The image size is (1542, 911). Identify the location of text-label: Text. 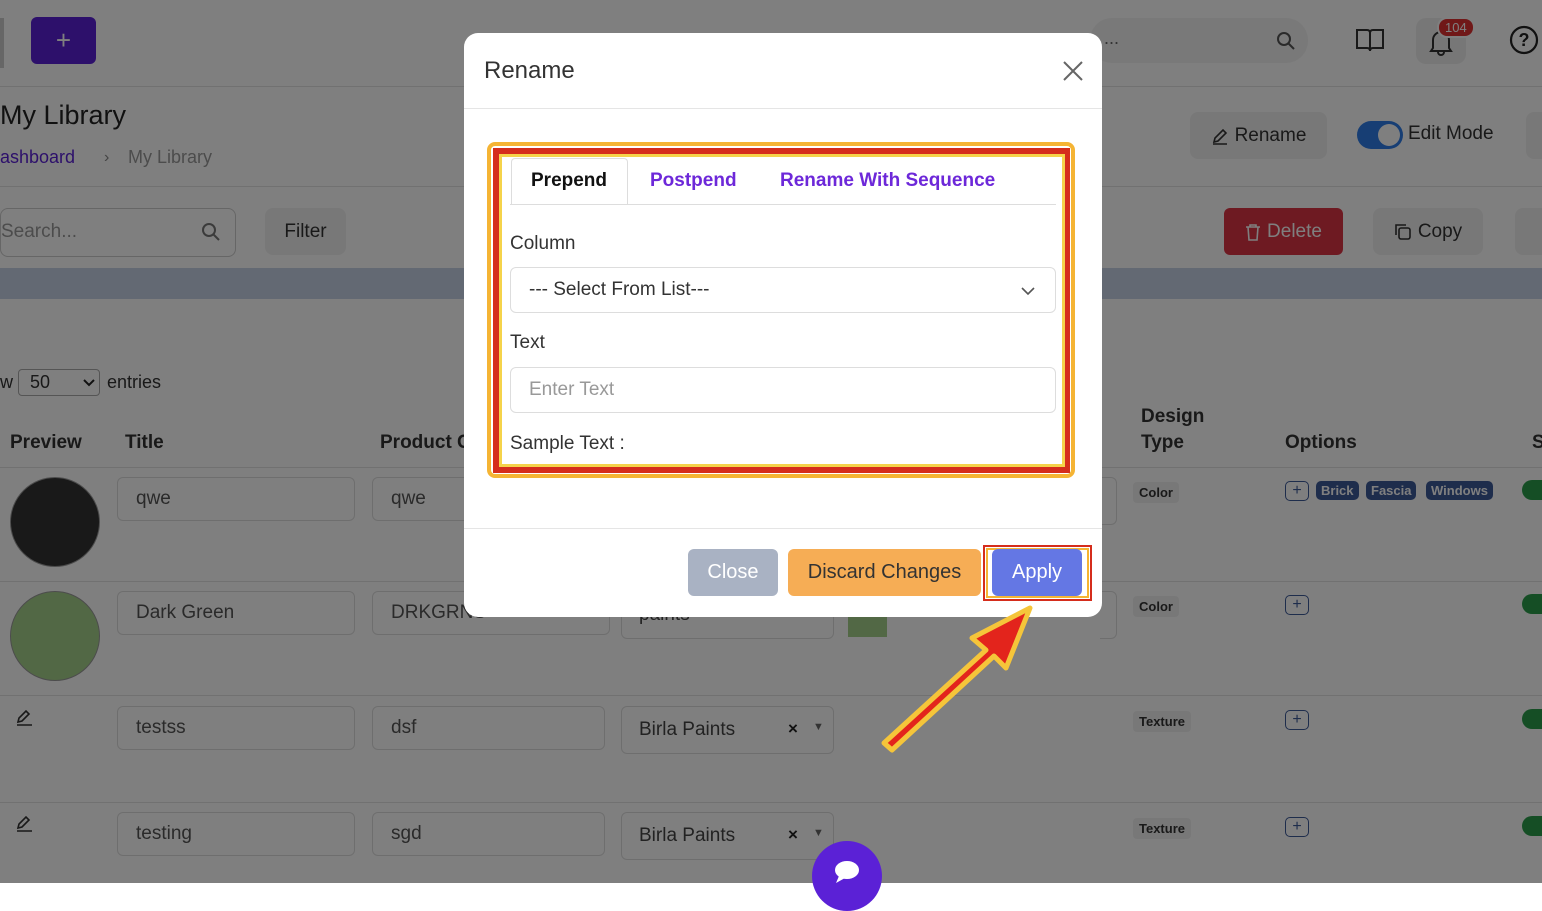
(527, 342).